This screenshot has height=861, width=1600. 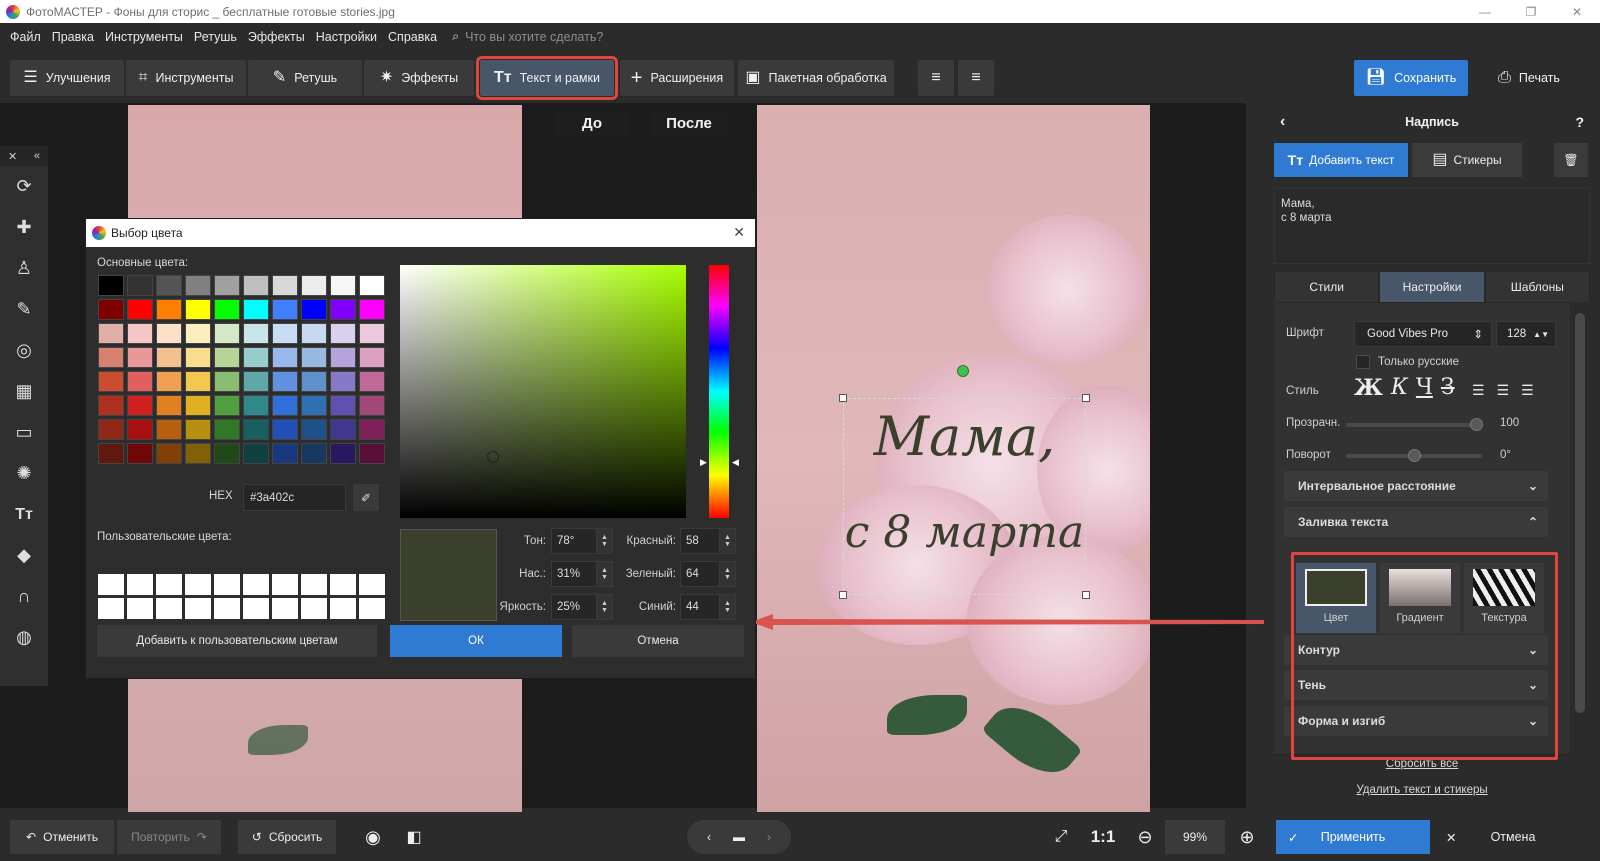 I want to click on radial-tool-icon: ◎, so click(x=24, y=350).